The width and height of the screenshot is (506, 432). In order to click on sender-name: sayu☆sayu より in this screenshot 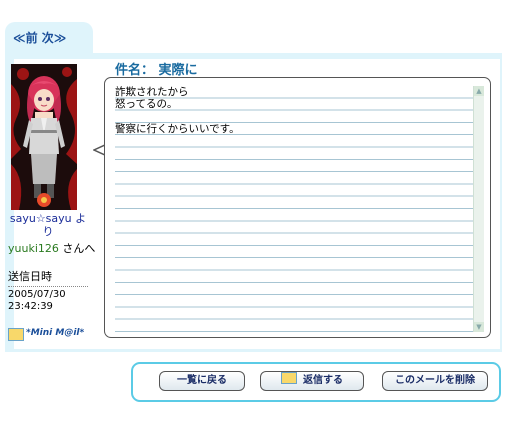, I will do `click(48, 225)`.